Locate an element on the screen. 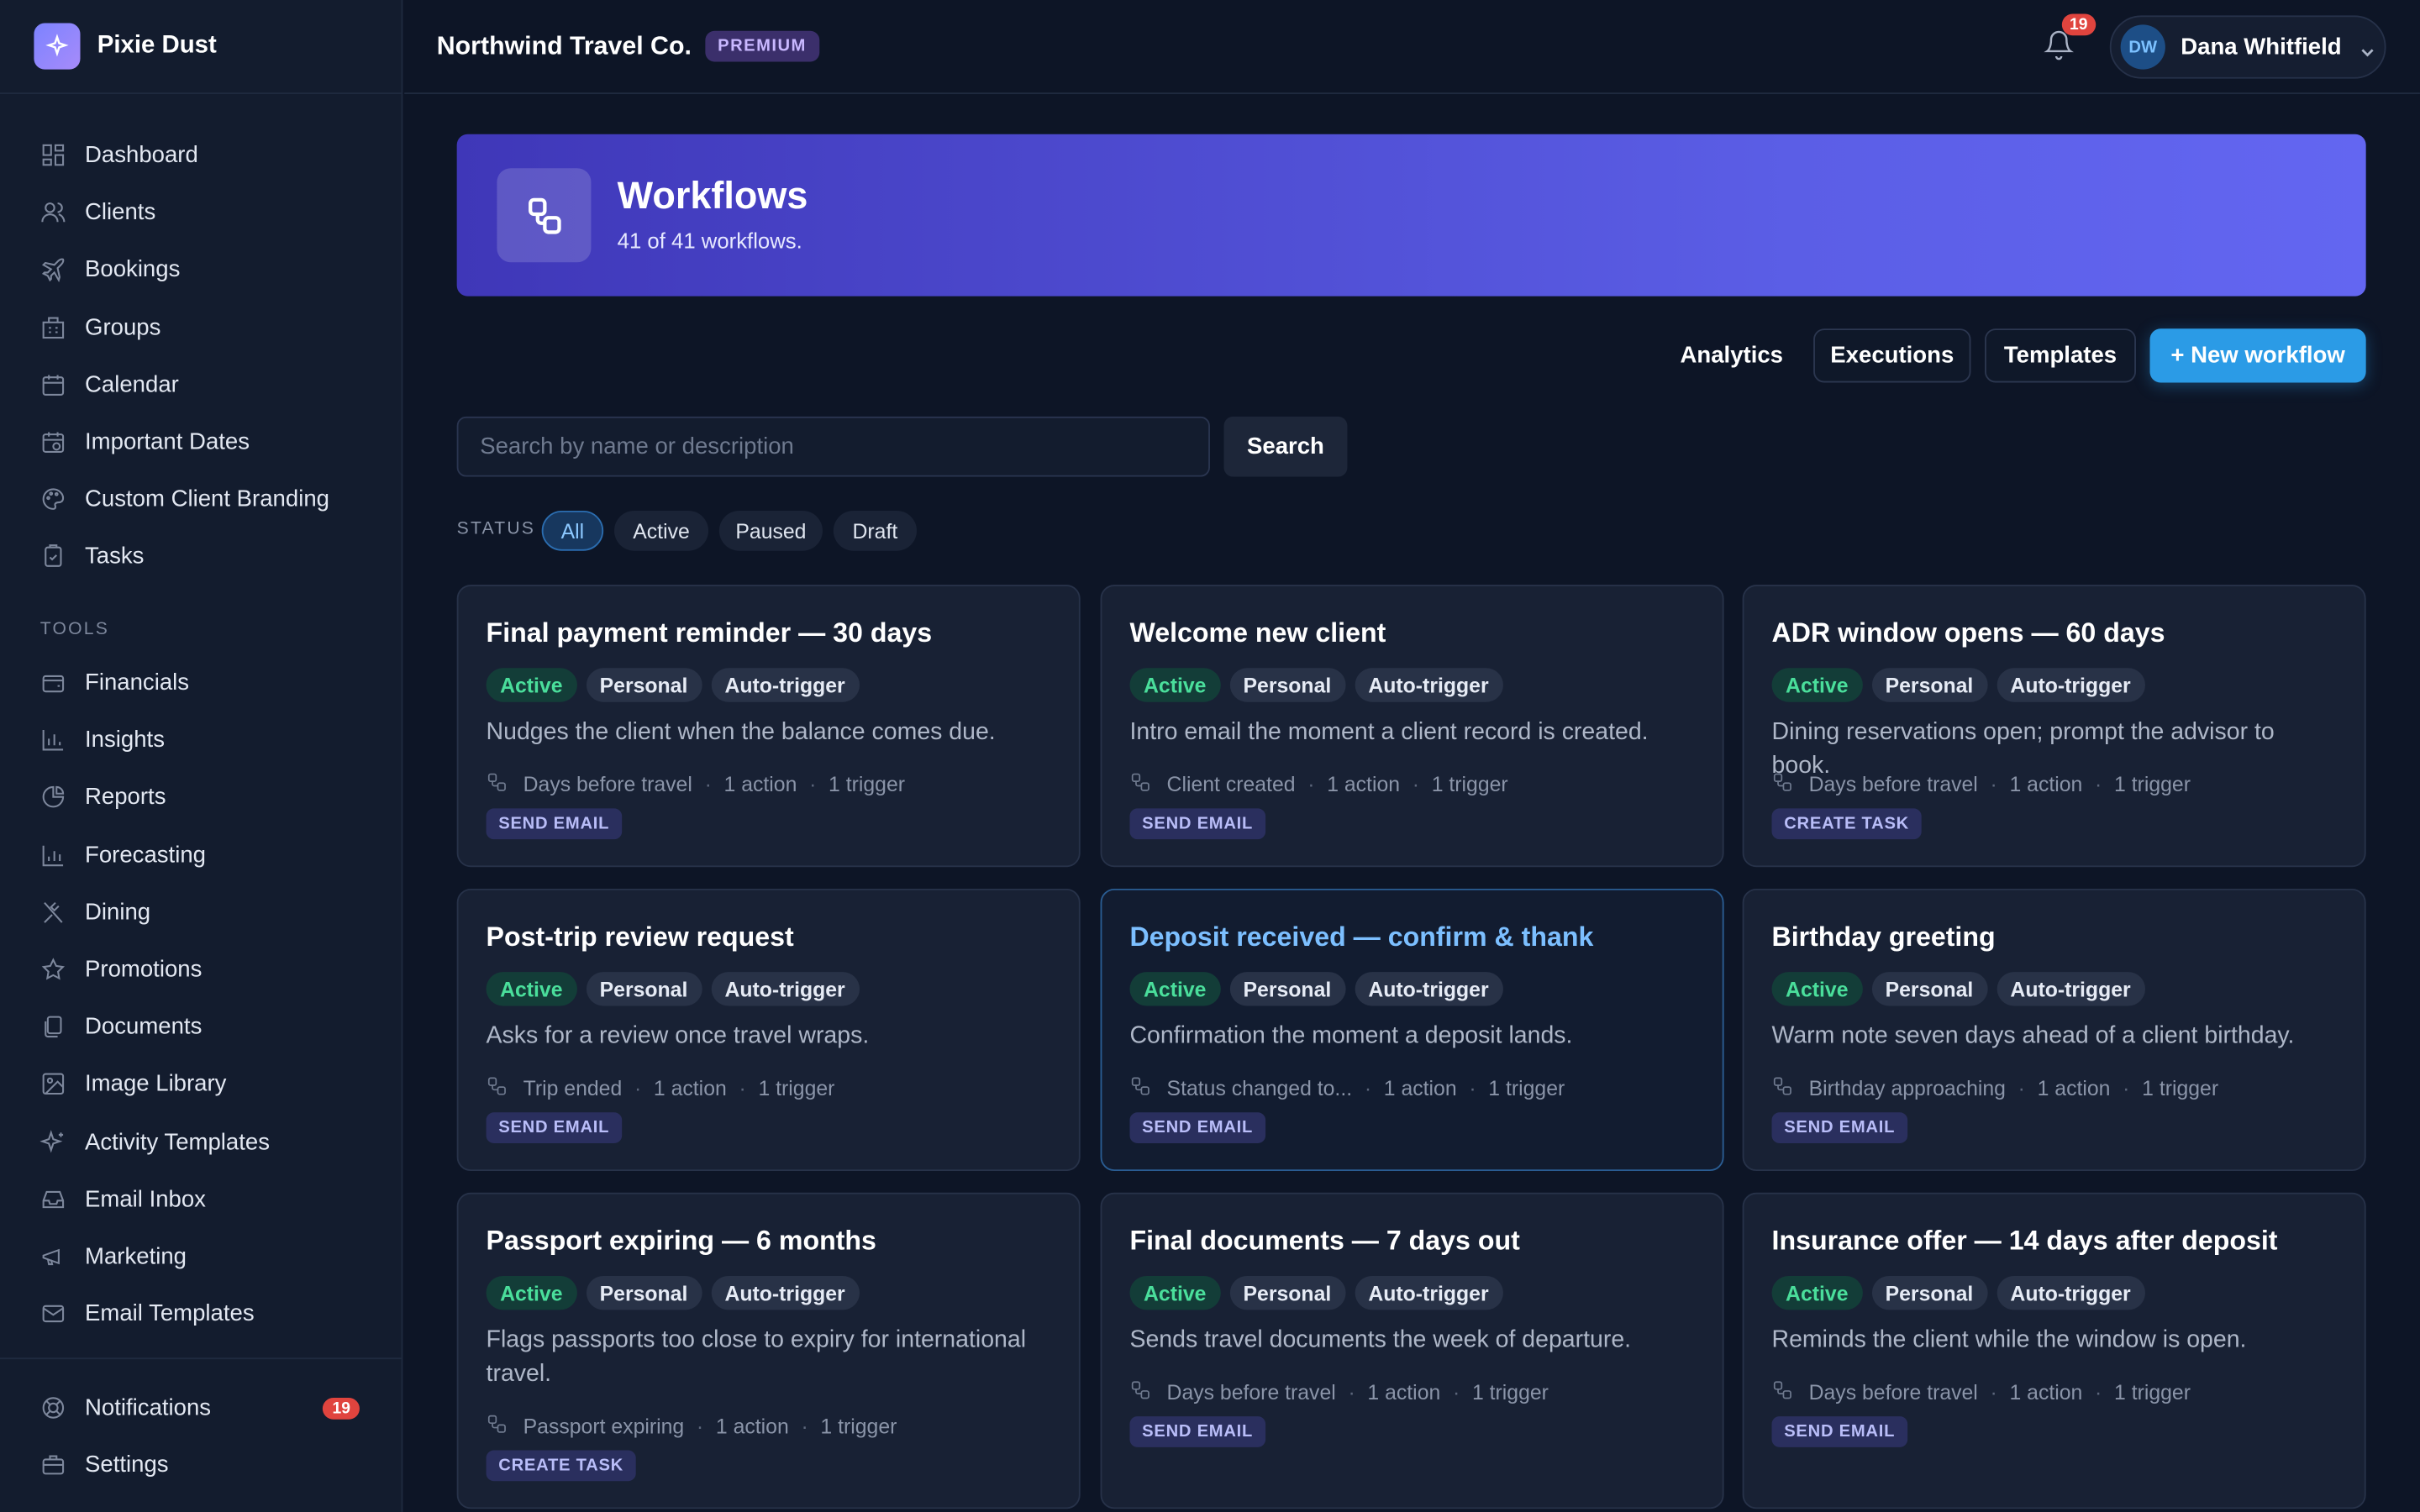 This screenshot has width=2420, height=1512. sidebar-item-label: Groups is located at coordinates (123, 327).